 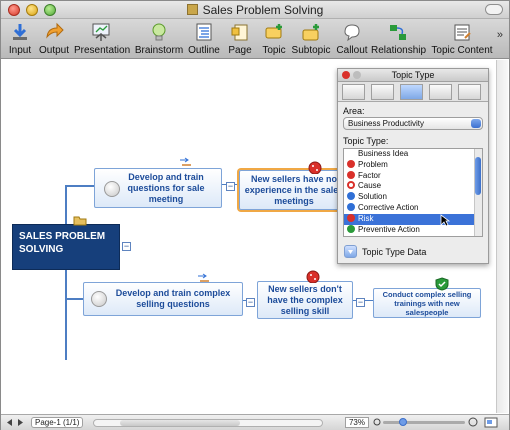 I want to click on list-item: Problem, so click(x=413, y=165).